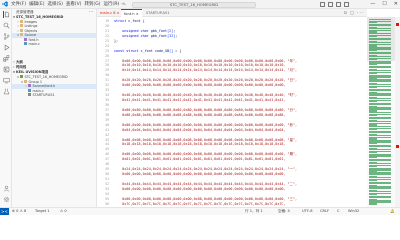 This screenshot has height=240, width=400. Describe the element at coordinates (18, 4) in the screenshot. I see `menu-file: 文件(F)` at that location.